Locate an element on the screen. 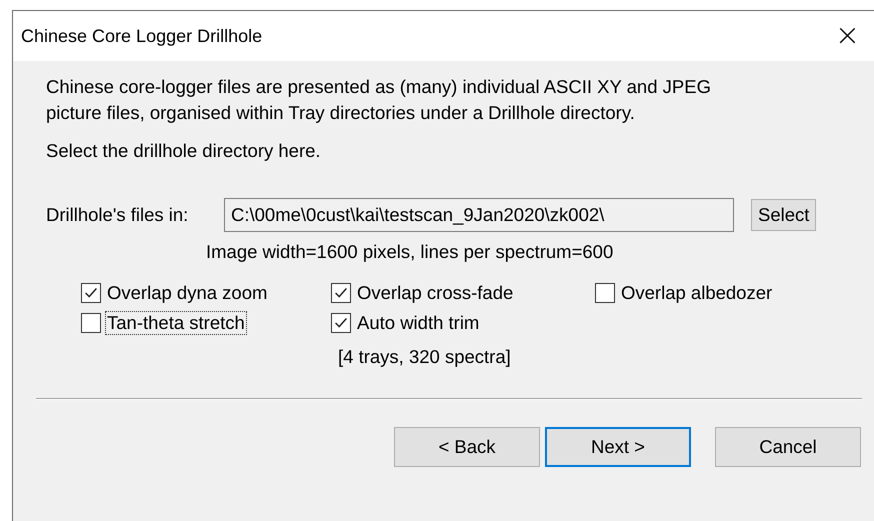 The height and width of the screenshot is (521, 874). window-title: Chinese Core Logger Drillhole is located at coordinates (141, 36).